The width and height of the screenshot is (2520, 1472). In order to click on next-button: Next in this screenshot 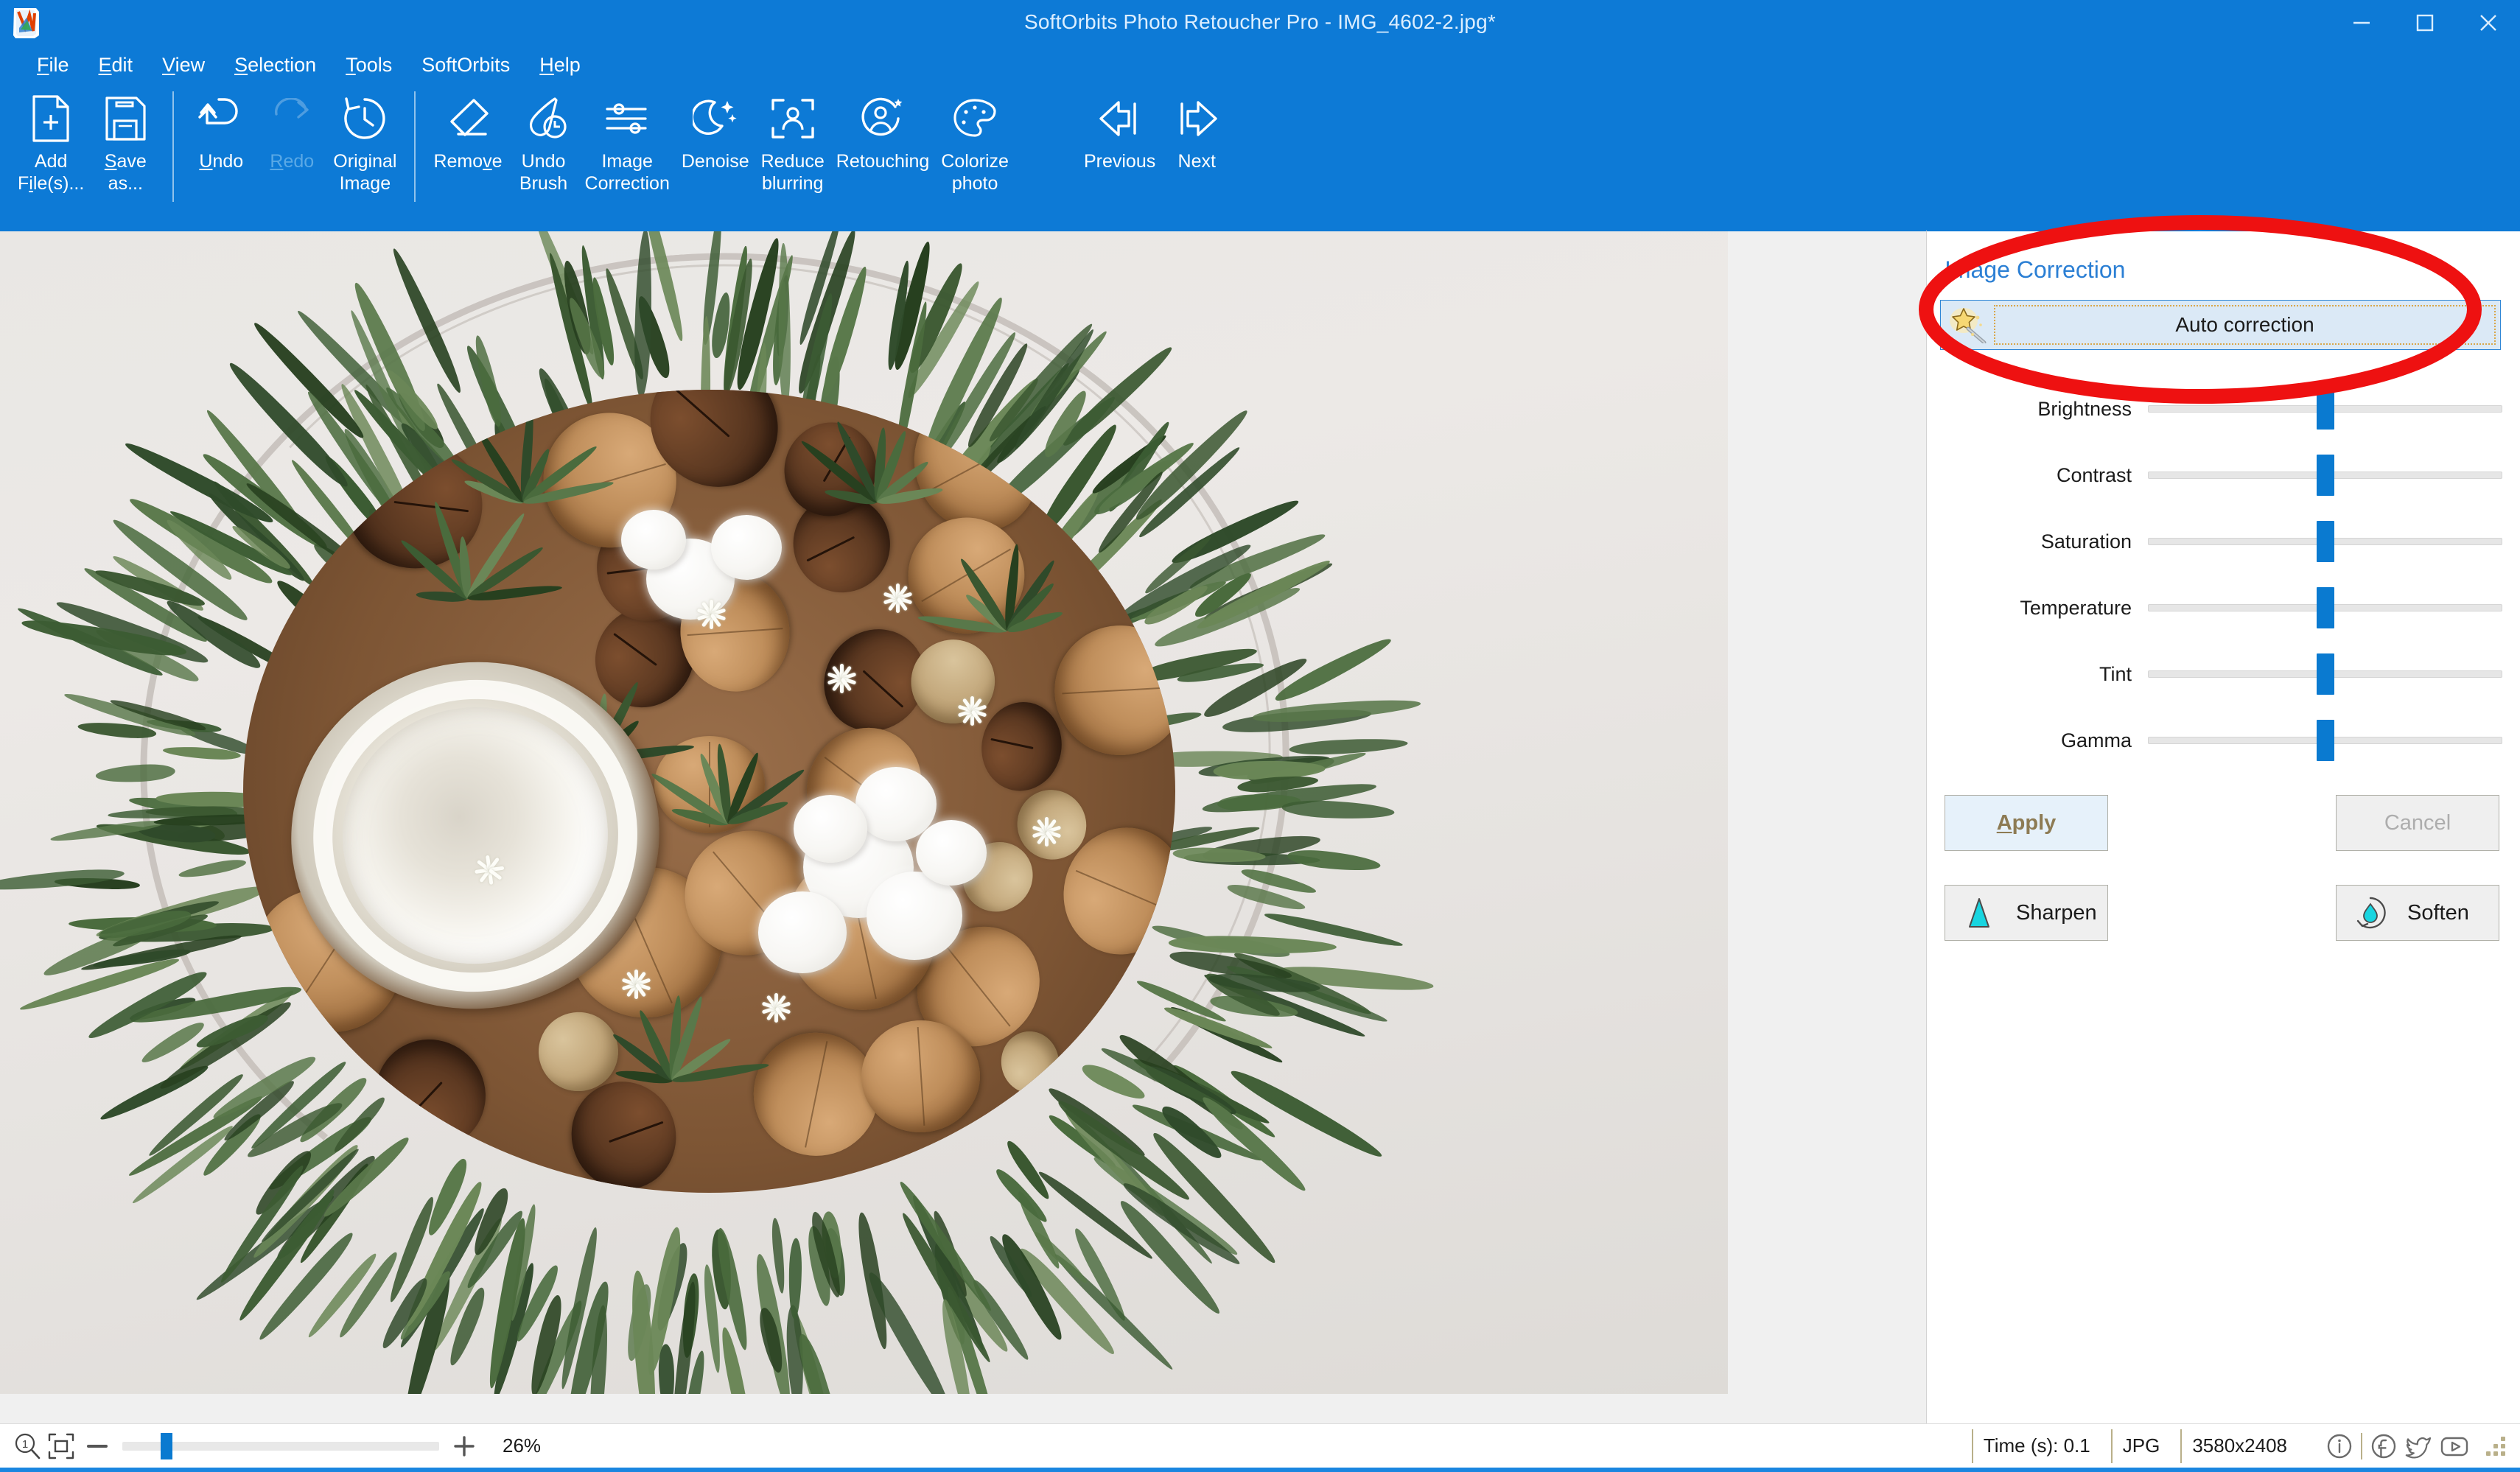, I will do `click(1196, 129)`.